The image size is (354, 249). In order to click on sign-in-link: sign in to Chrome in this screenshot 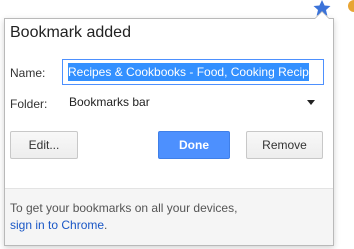, I will do `click(57, 225)`.